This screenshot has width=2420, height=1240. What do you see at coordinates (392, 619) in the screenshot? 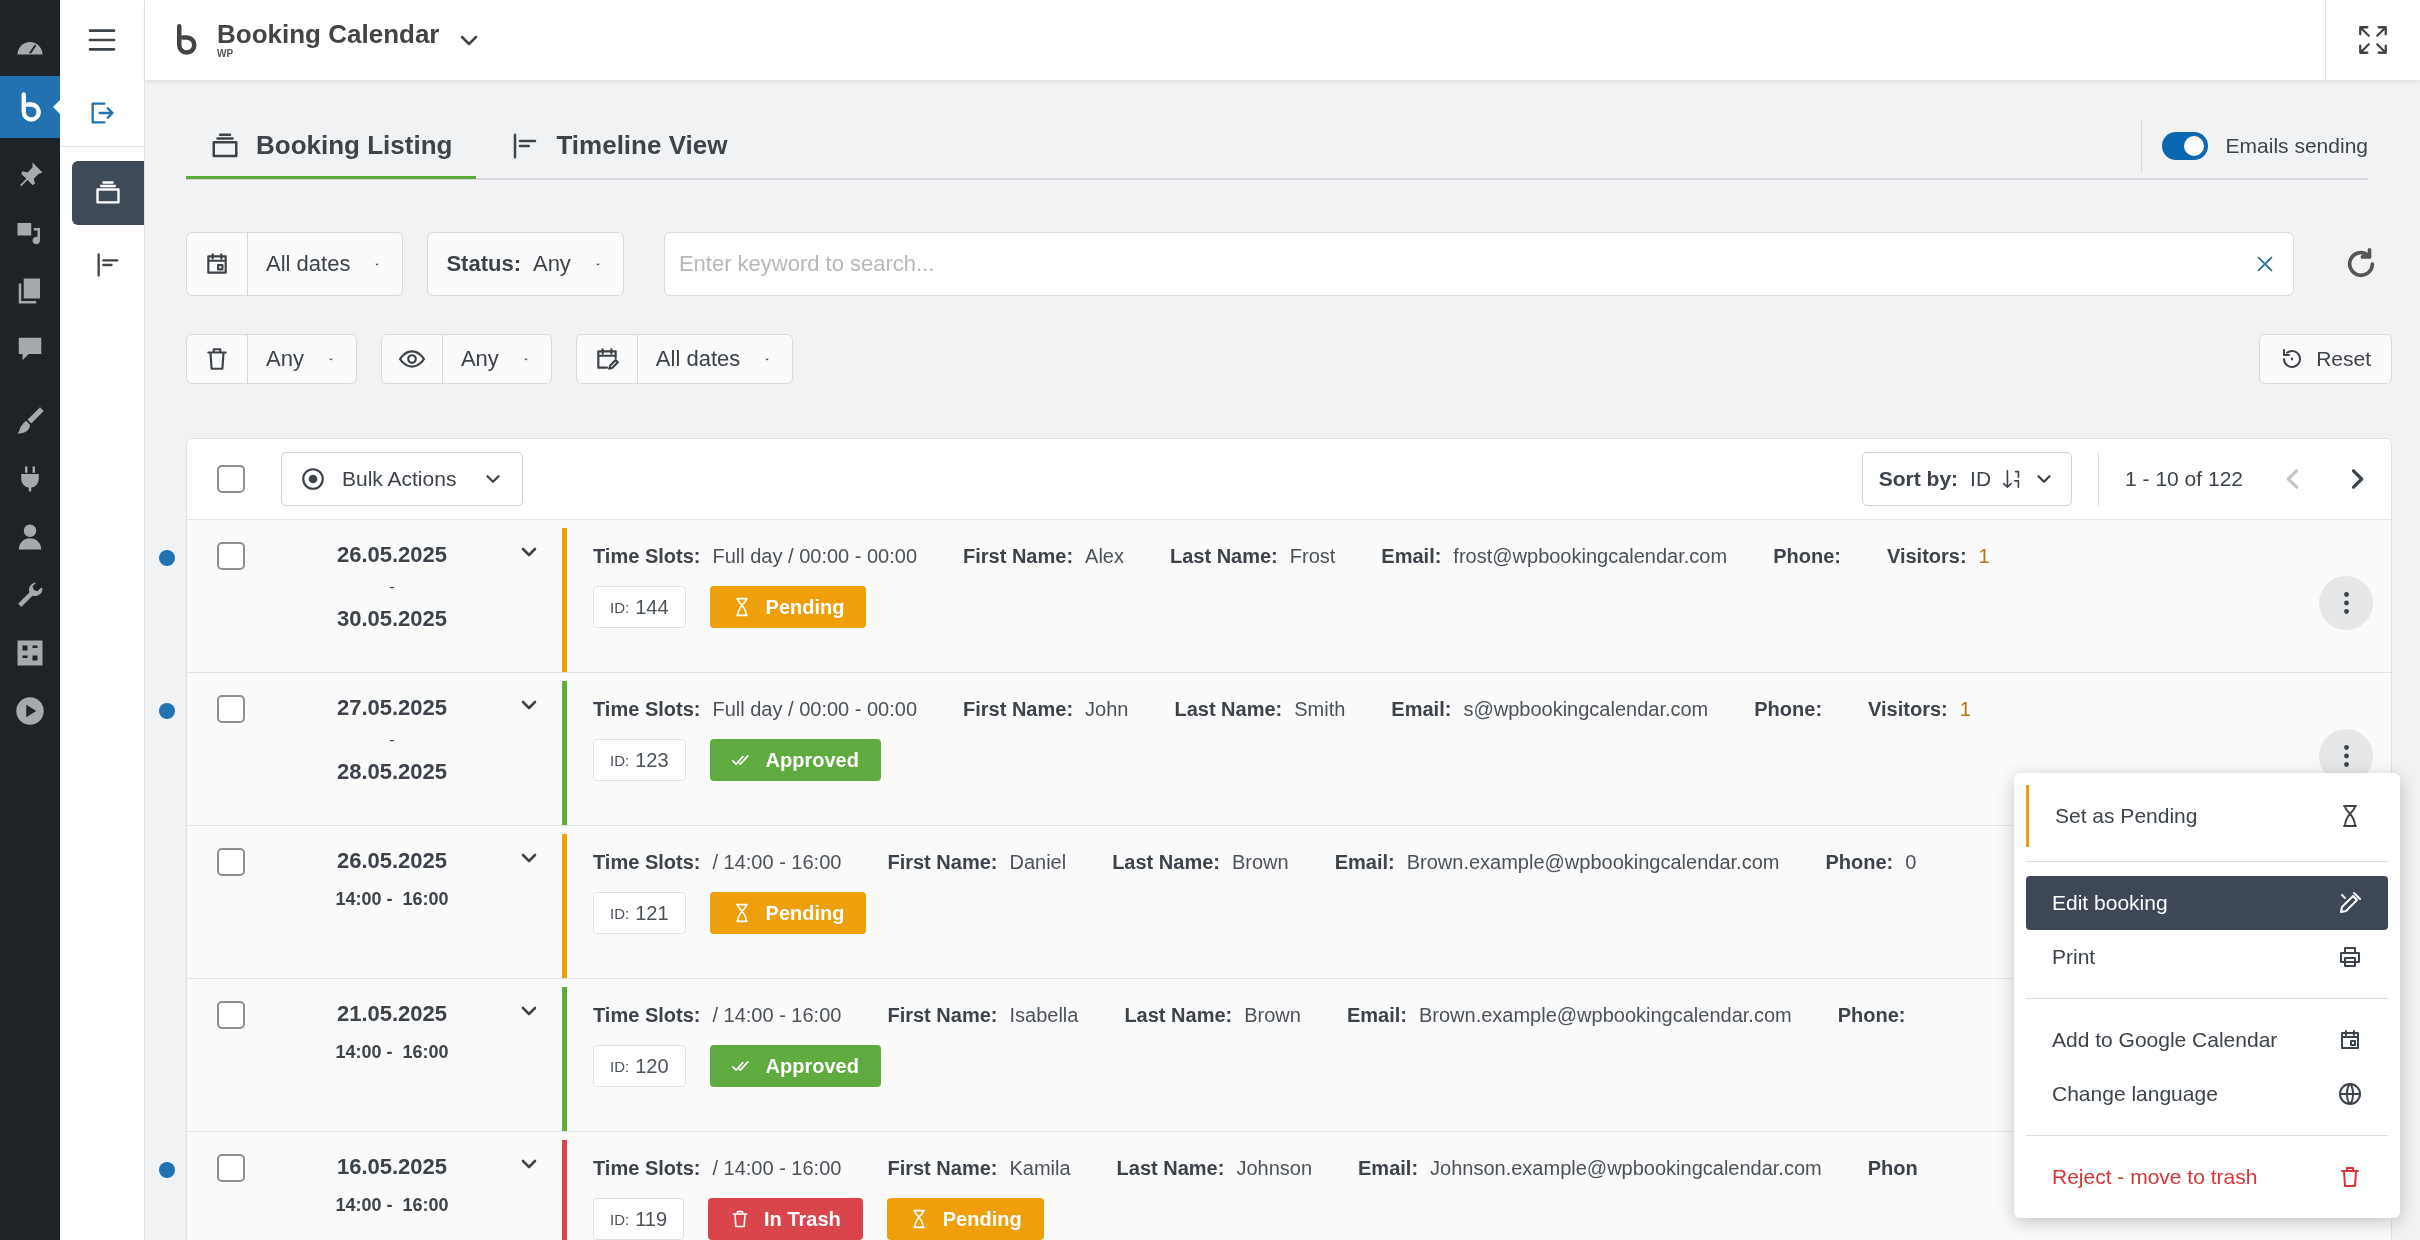
I see `end-date: 30.05.2025` at bounding box center [392, 619].